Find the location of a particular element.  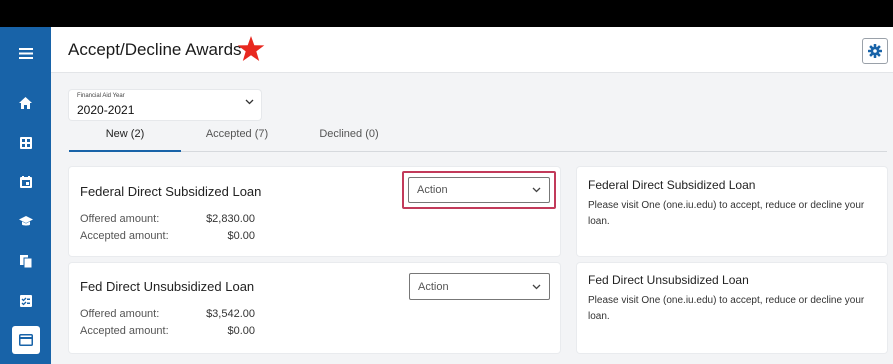

award-tabs: New (2) Accepted (7) Declined (0) is located at coordinates (478, 137).